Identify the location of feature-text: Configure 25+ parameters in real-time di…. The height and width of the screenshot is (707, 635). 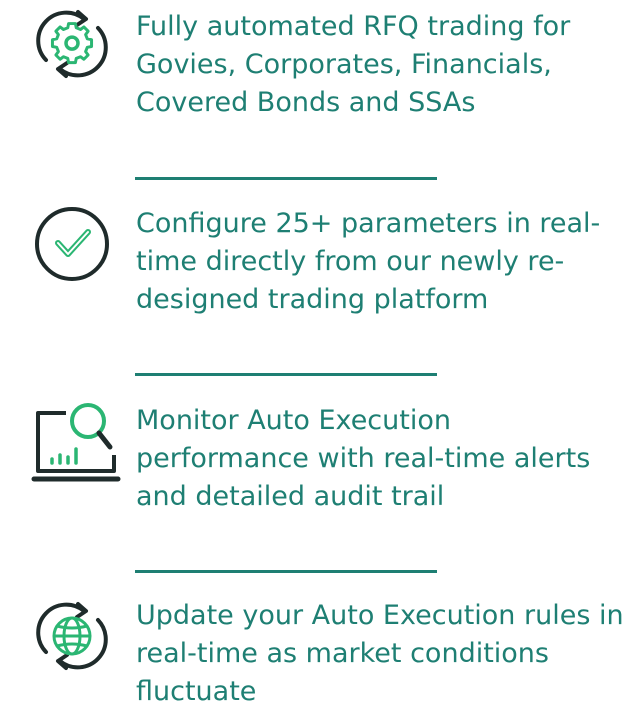
(368, 261).